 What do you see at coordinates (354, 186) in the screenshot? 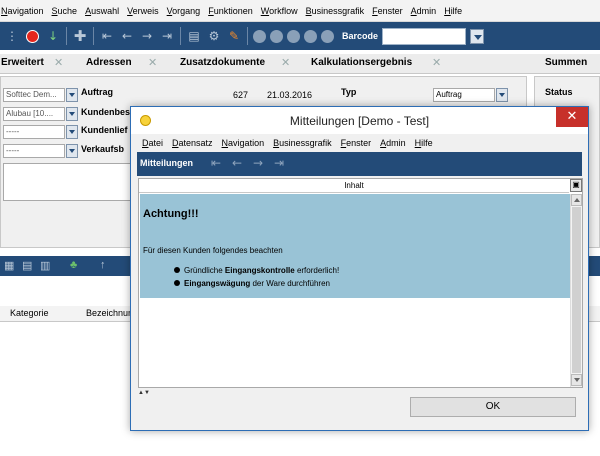
I see `column-header-inhalt: Inhalt` at bounding box center [354, 186].